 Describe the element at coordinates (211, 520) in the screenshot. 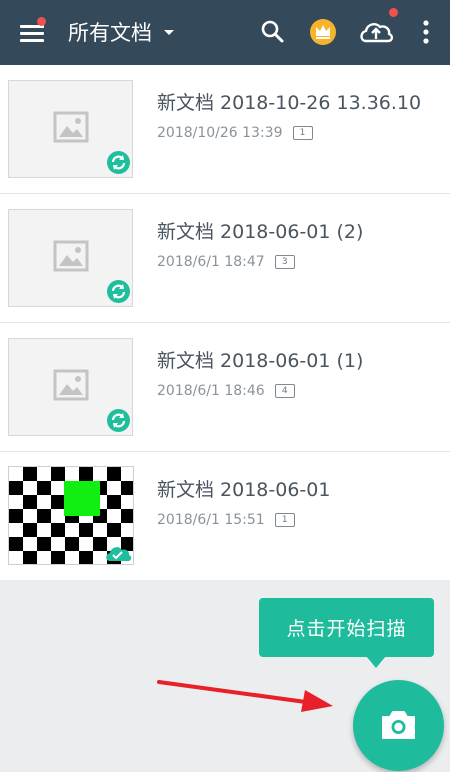

I see `document-date: 2018/6/1 15:51` at that location.